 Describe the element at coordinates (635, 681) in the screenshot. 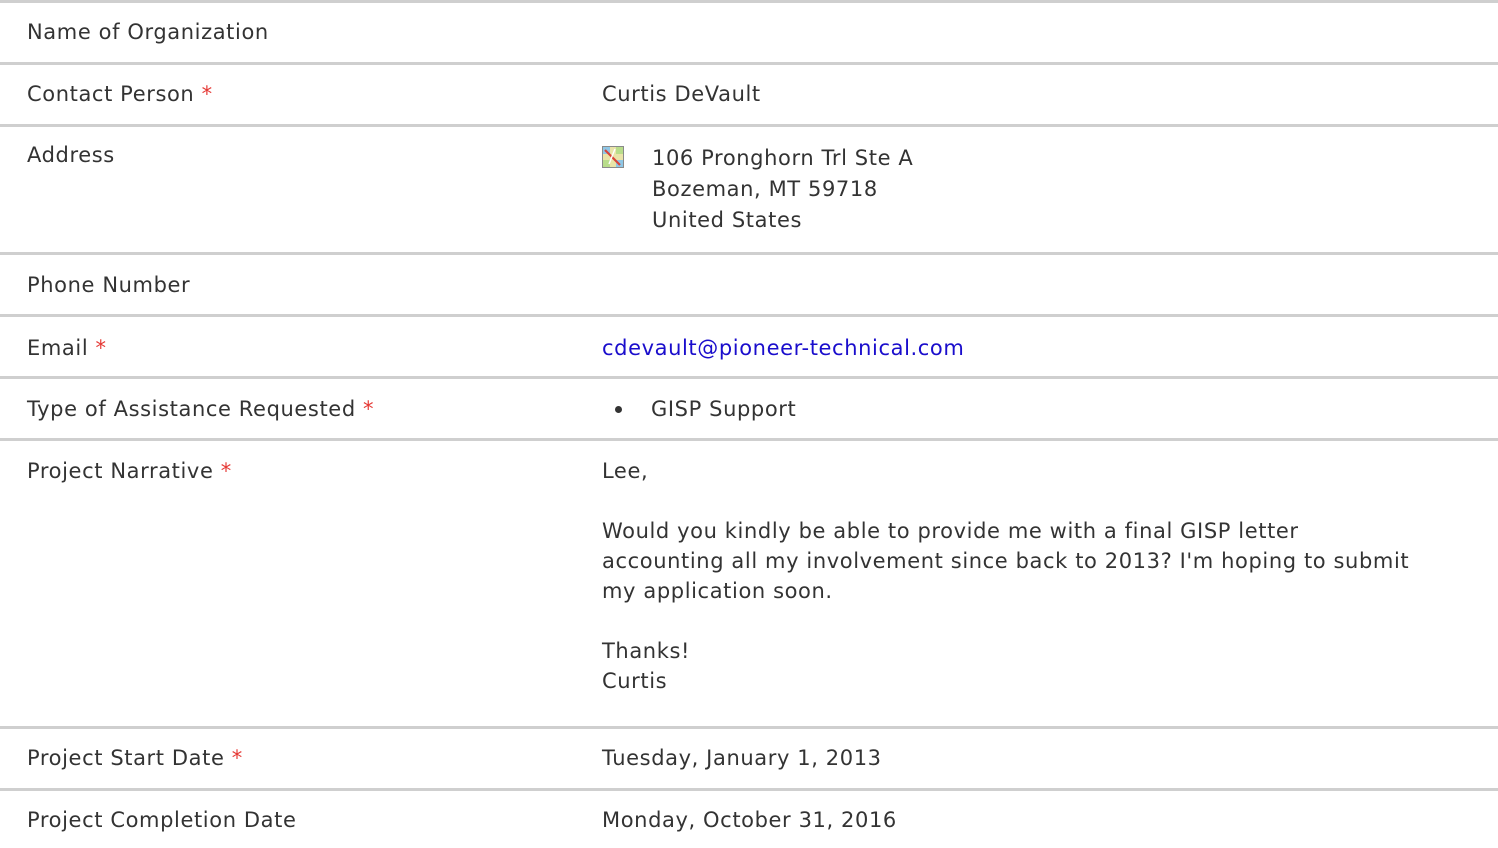

I see `narrative-signature: Curtis` at that location.